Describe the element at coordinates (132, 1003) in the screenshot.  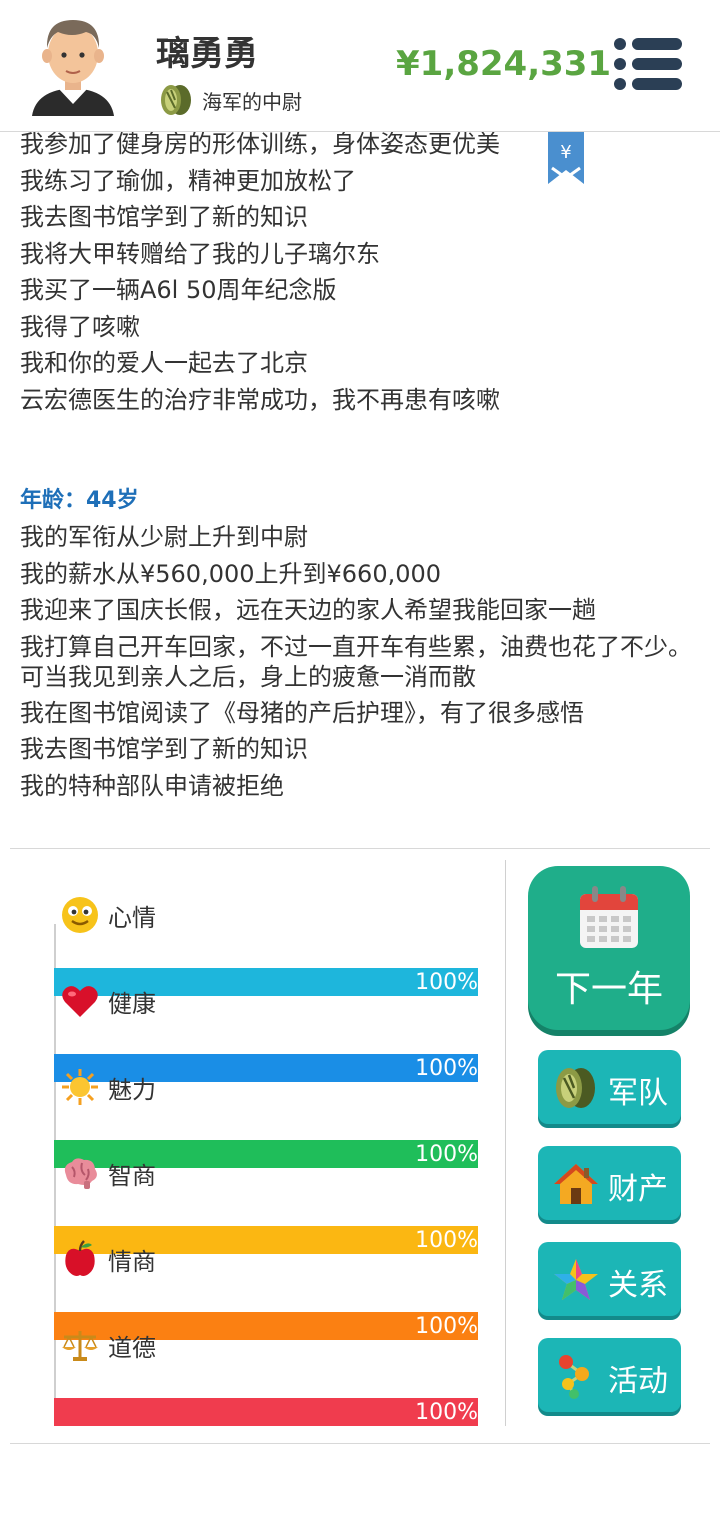
I see `stat-label: 健康` at that location.